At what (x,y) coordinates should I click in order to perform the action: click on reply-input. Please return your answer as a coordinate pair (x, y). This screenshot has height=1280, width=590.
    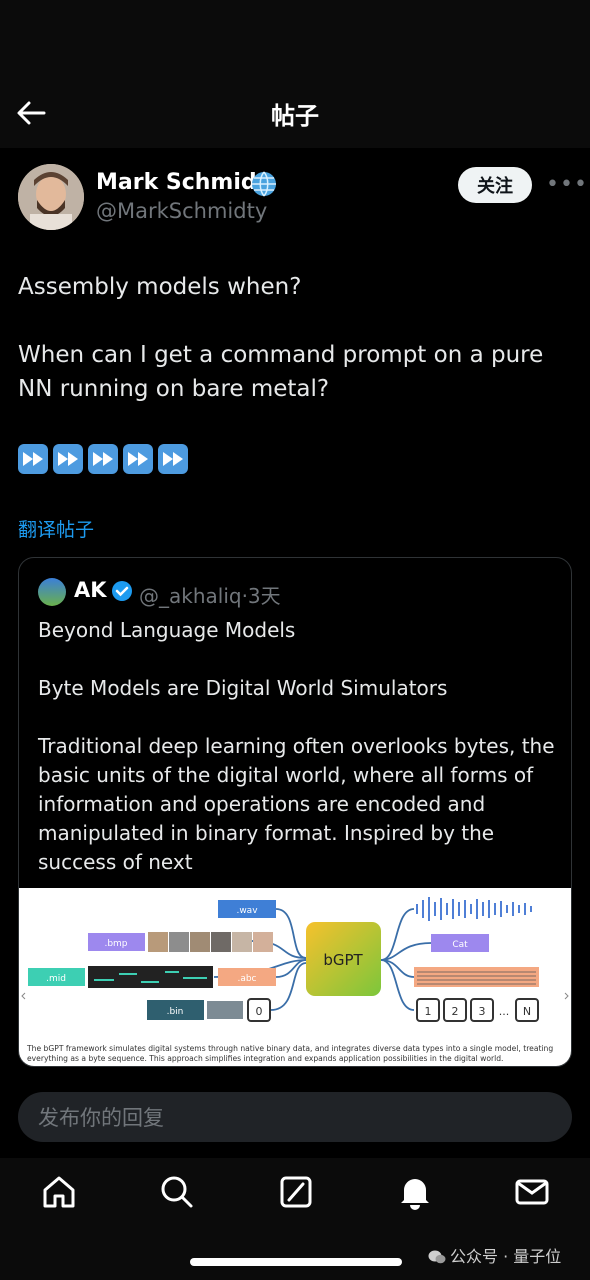
    Looking at the image, I should click on (288, 1118).